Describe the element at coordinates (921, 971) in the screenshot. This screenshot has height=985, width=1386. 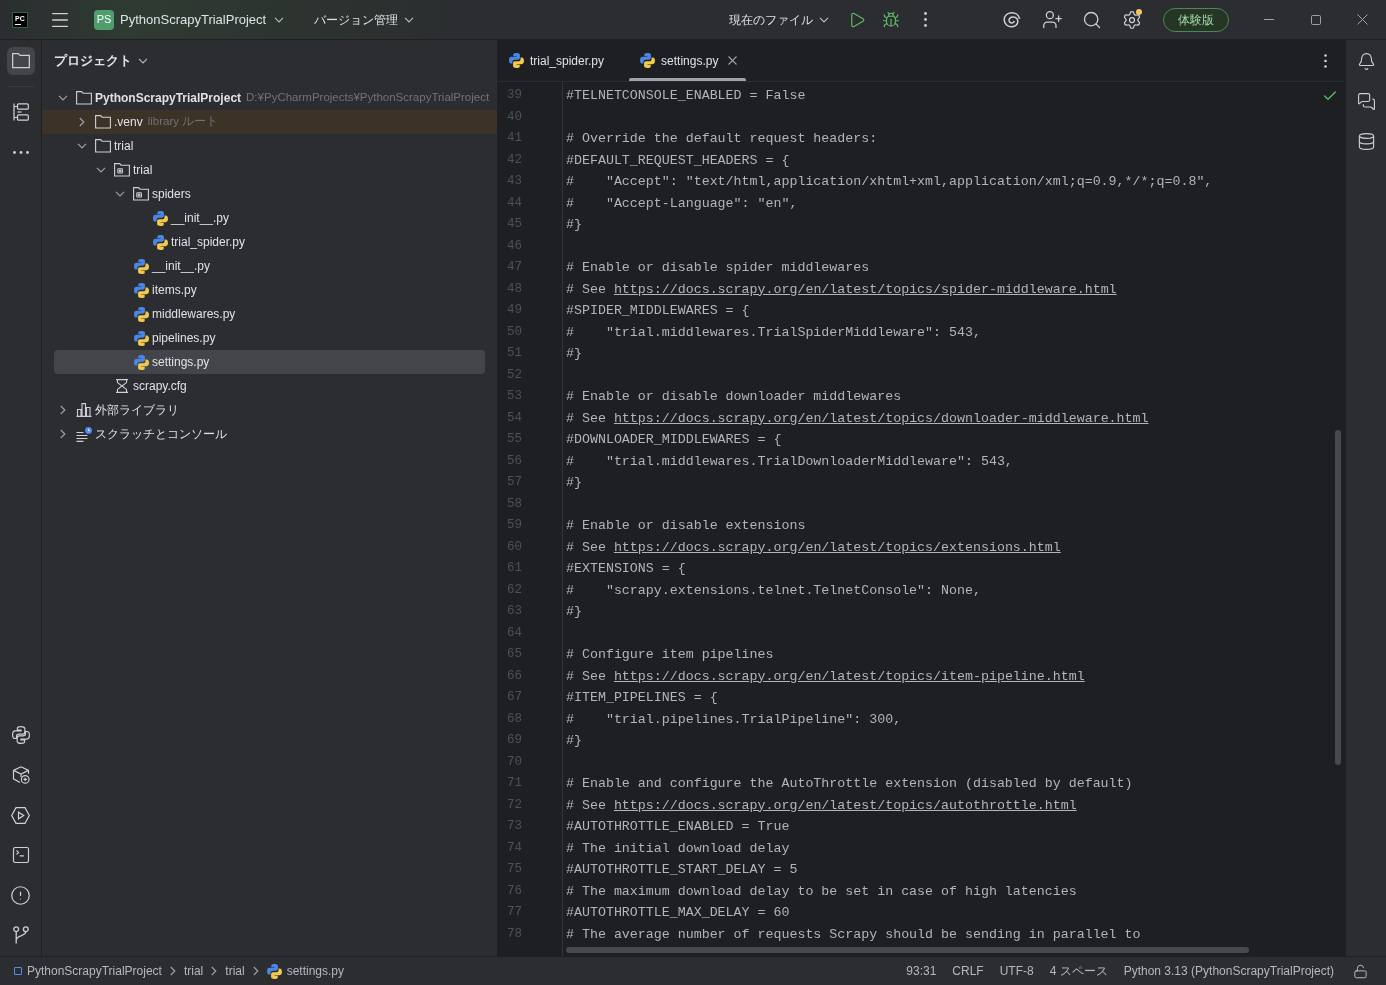
I see `caret-position: 93:31` at that location.